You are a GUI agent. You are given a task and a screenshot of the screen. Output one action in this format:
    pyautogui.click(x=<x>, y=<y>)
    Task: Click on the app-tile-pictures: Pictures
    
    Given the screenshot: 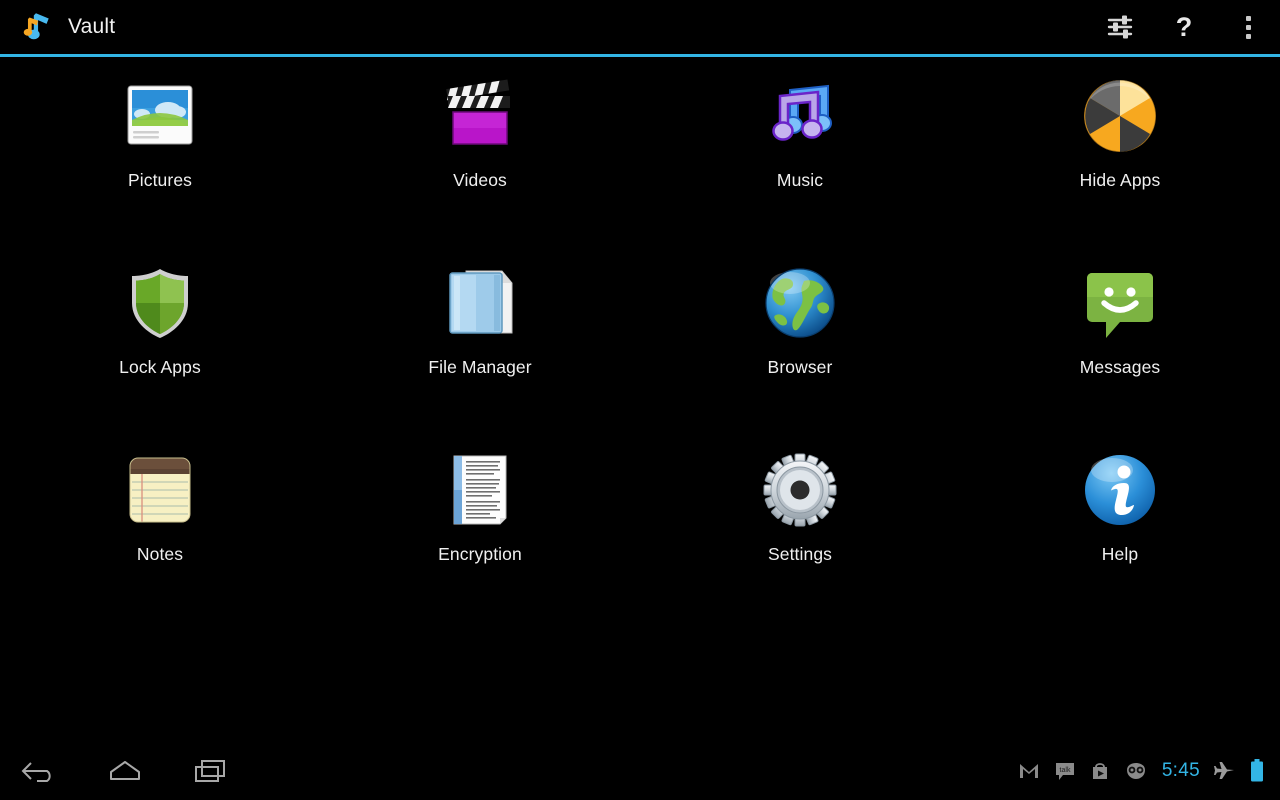 What is the action you would take?
    pyautogui.click(x=160, y=150)
    